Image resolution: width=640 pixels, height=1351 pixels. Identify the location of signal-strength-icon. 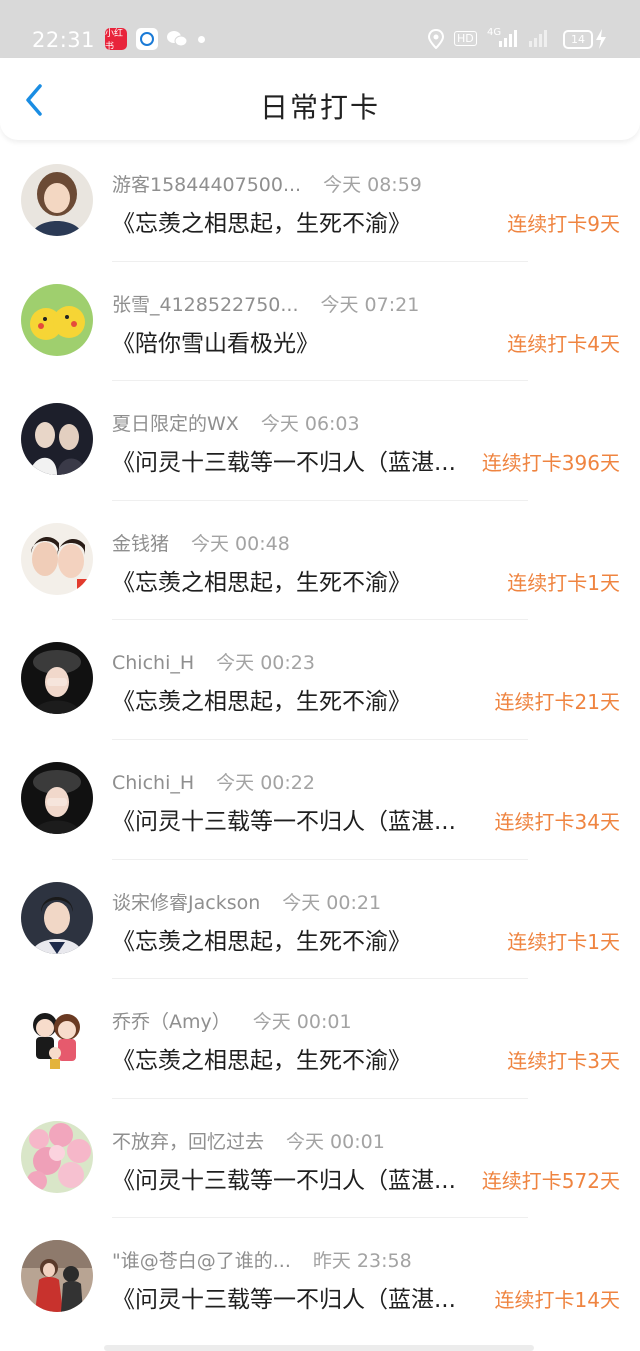
(509, 40).